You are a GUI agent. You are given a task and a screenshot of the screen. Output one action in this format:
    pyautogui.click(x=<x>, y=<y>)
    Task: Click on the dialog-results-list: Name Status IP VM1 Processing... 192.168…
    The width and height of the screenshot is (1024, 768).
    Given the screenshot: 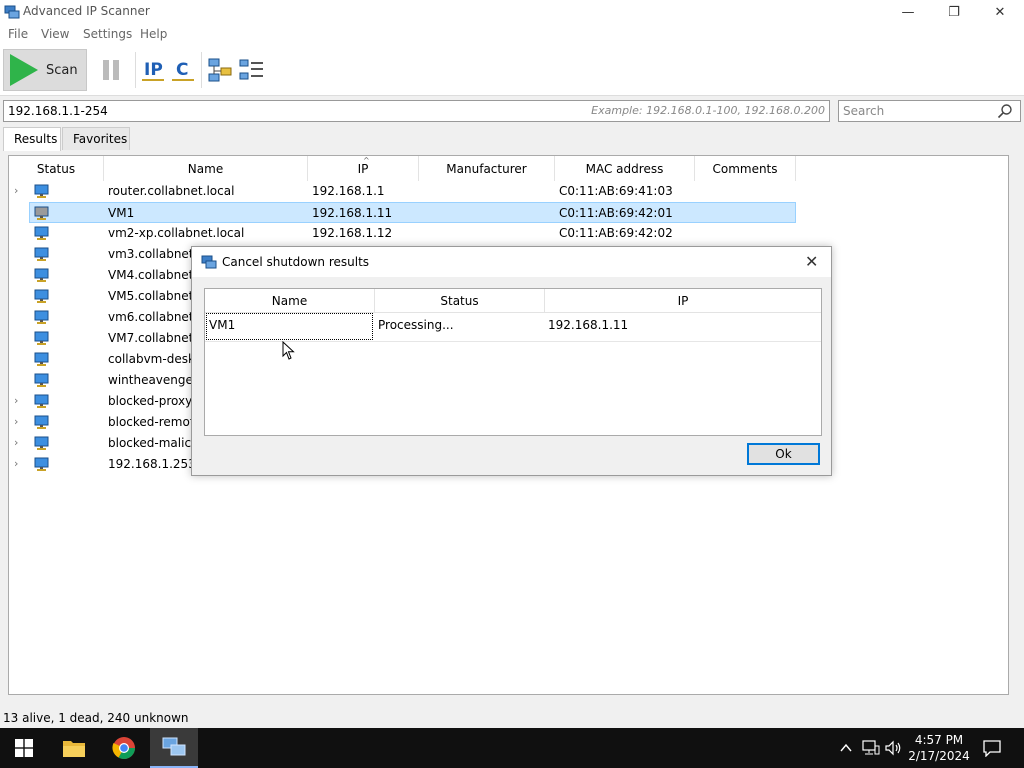 What is the action you would take?
    pyautogui.click(x=513, y=362)
    